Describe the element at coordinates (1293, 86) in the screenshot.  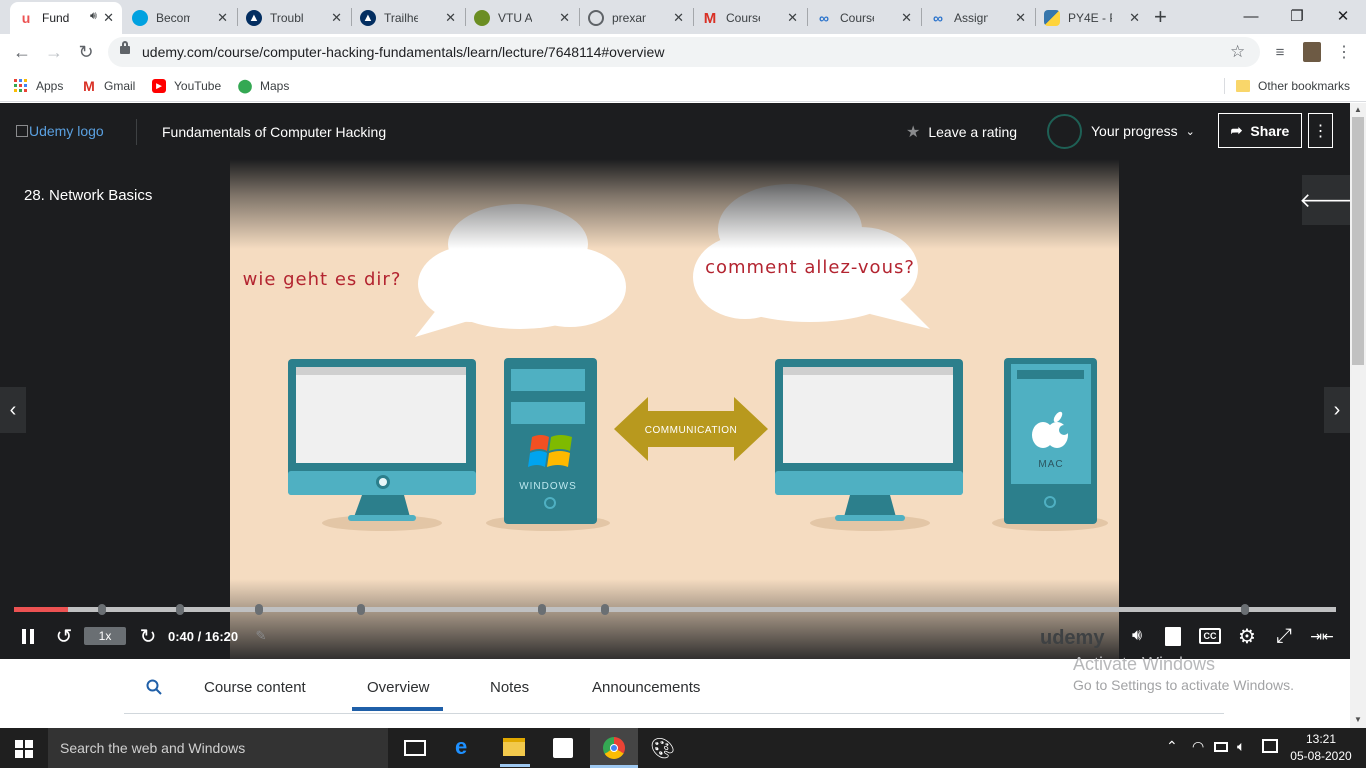
I see `other-bookmarks: Other bookmarks` at that location.